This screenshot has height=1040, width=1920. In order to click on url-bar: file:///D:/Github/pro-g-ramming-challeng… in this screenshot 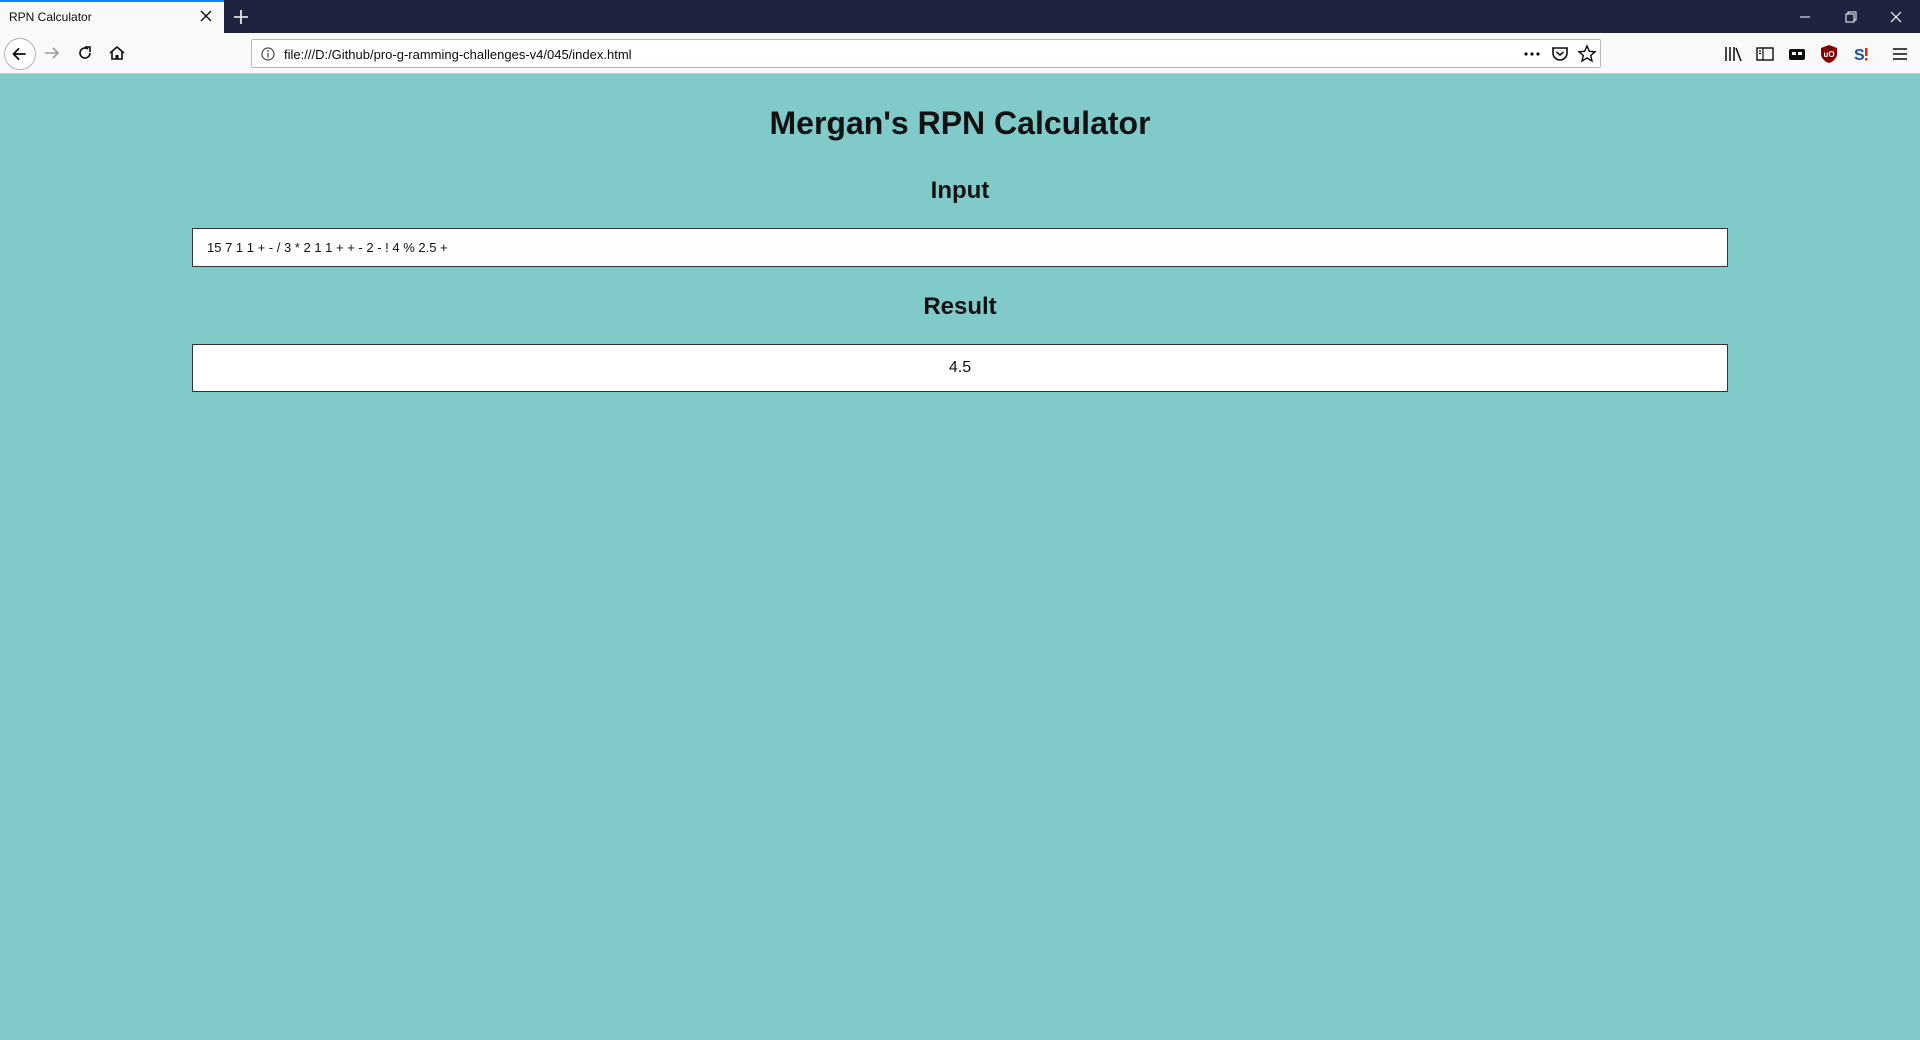, I will do `click(926, 53)`.